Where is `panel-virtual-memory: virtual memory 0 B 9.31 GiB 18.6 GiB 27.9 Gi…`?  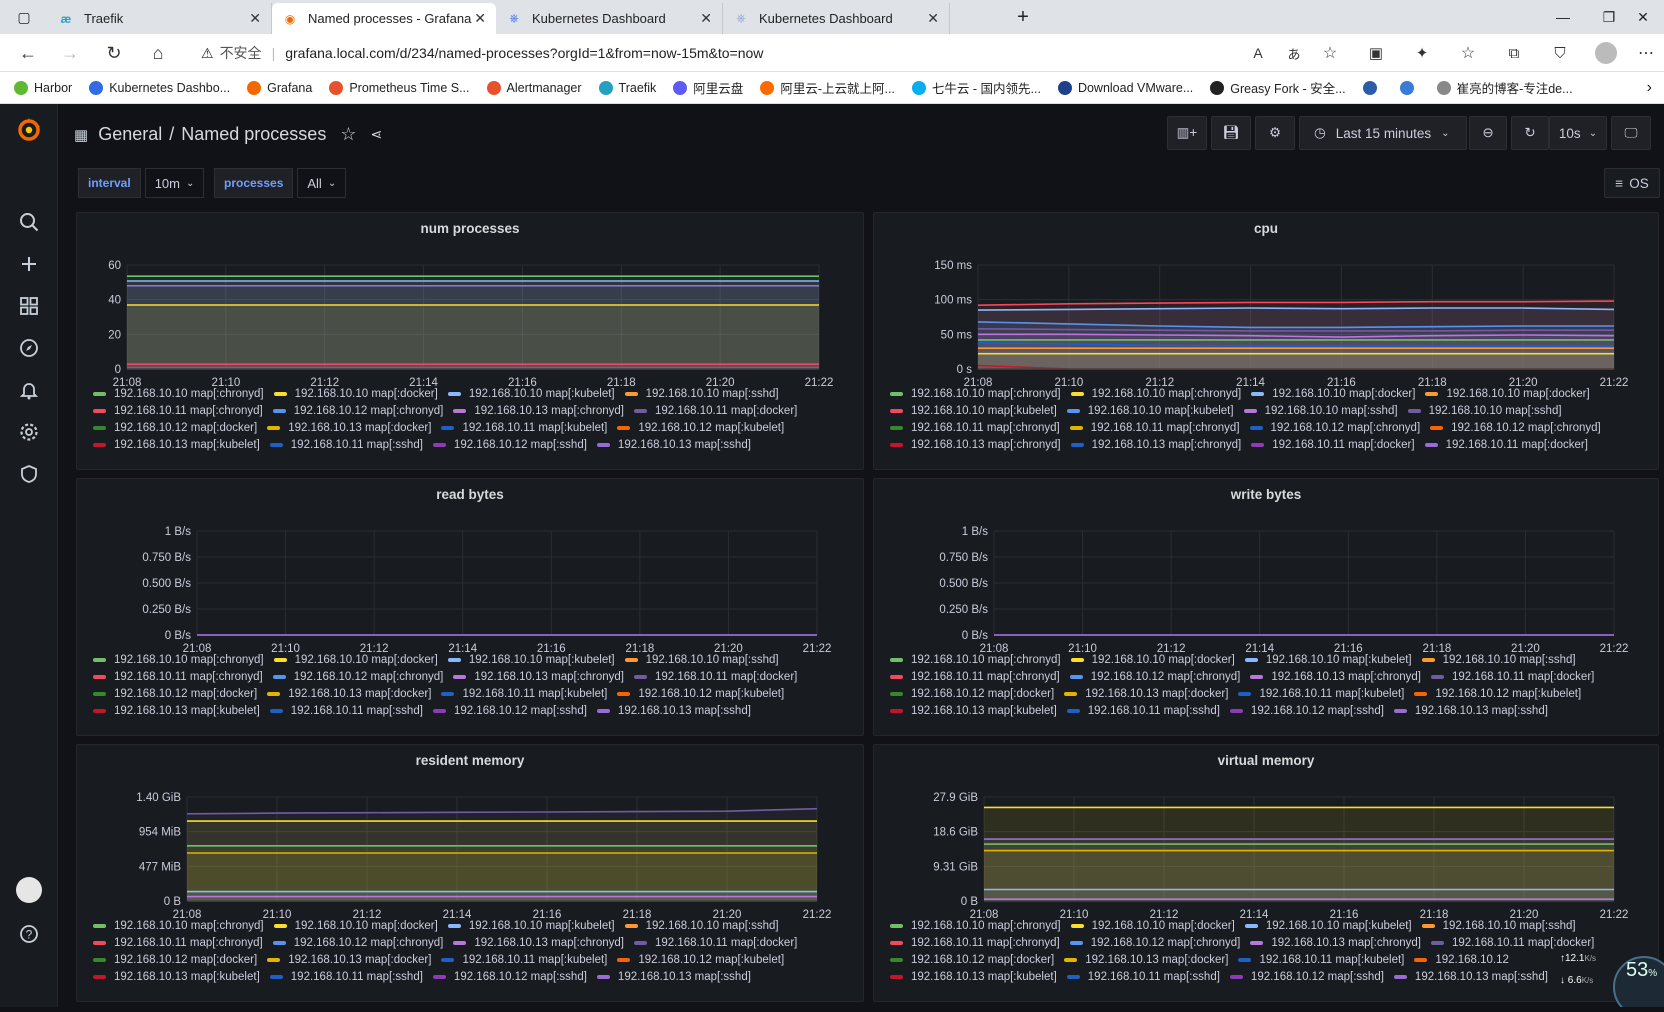 panel-virtual-memory: virtual memory 0 B 9.31 GiB 18.6 GiB 27.9 Gi… is located at coordinates (1266, 873).